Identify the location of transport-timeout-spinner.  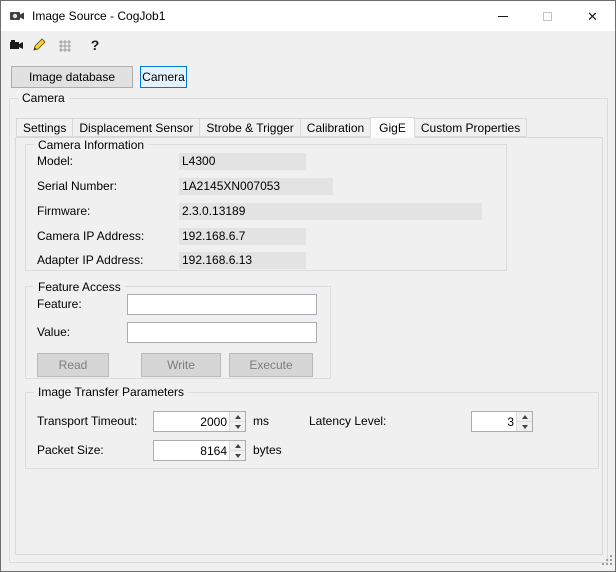
(199, 421).